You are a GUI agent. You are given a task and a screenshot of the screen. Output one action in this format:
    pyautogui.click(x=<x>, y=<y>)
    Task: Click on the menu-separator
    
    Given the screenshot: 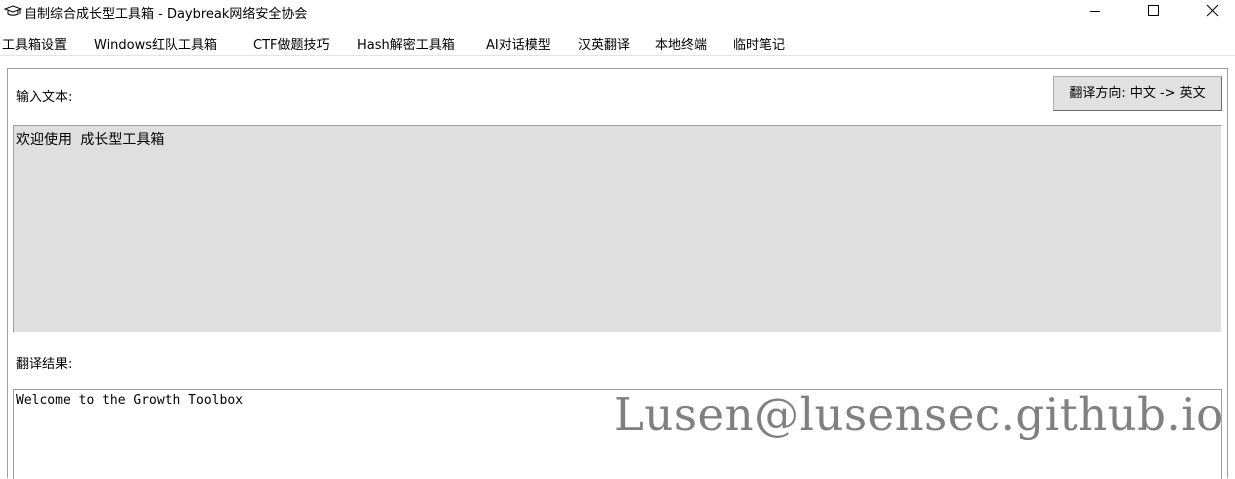 What is the action you would take?
    pyautogui.click(x=617, y=55)
    